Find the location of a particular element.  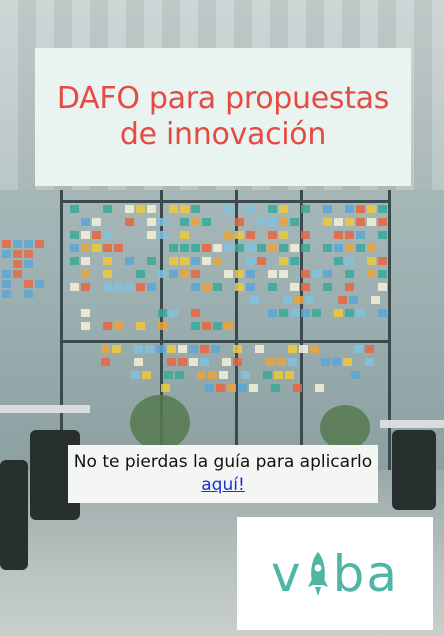

logo-box: v ba is located at coordinates (335, 573).